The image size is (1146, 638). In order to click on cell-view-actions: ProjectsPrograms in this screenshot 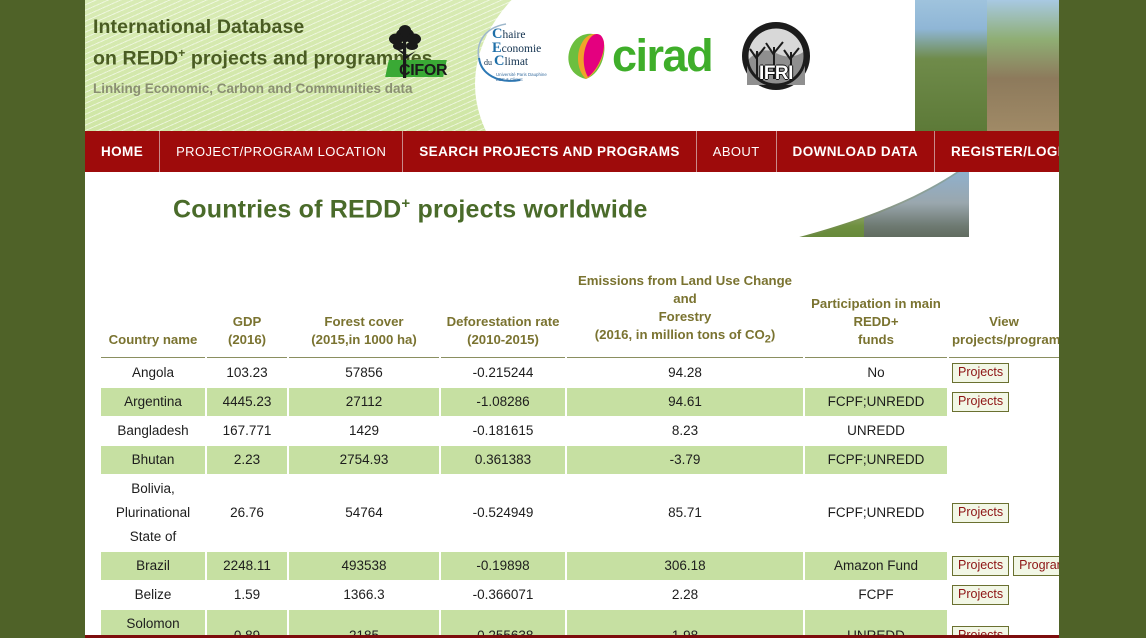, I will do `click(1004, 566)`.